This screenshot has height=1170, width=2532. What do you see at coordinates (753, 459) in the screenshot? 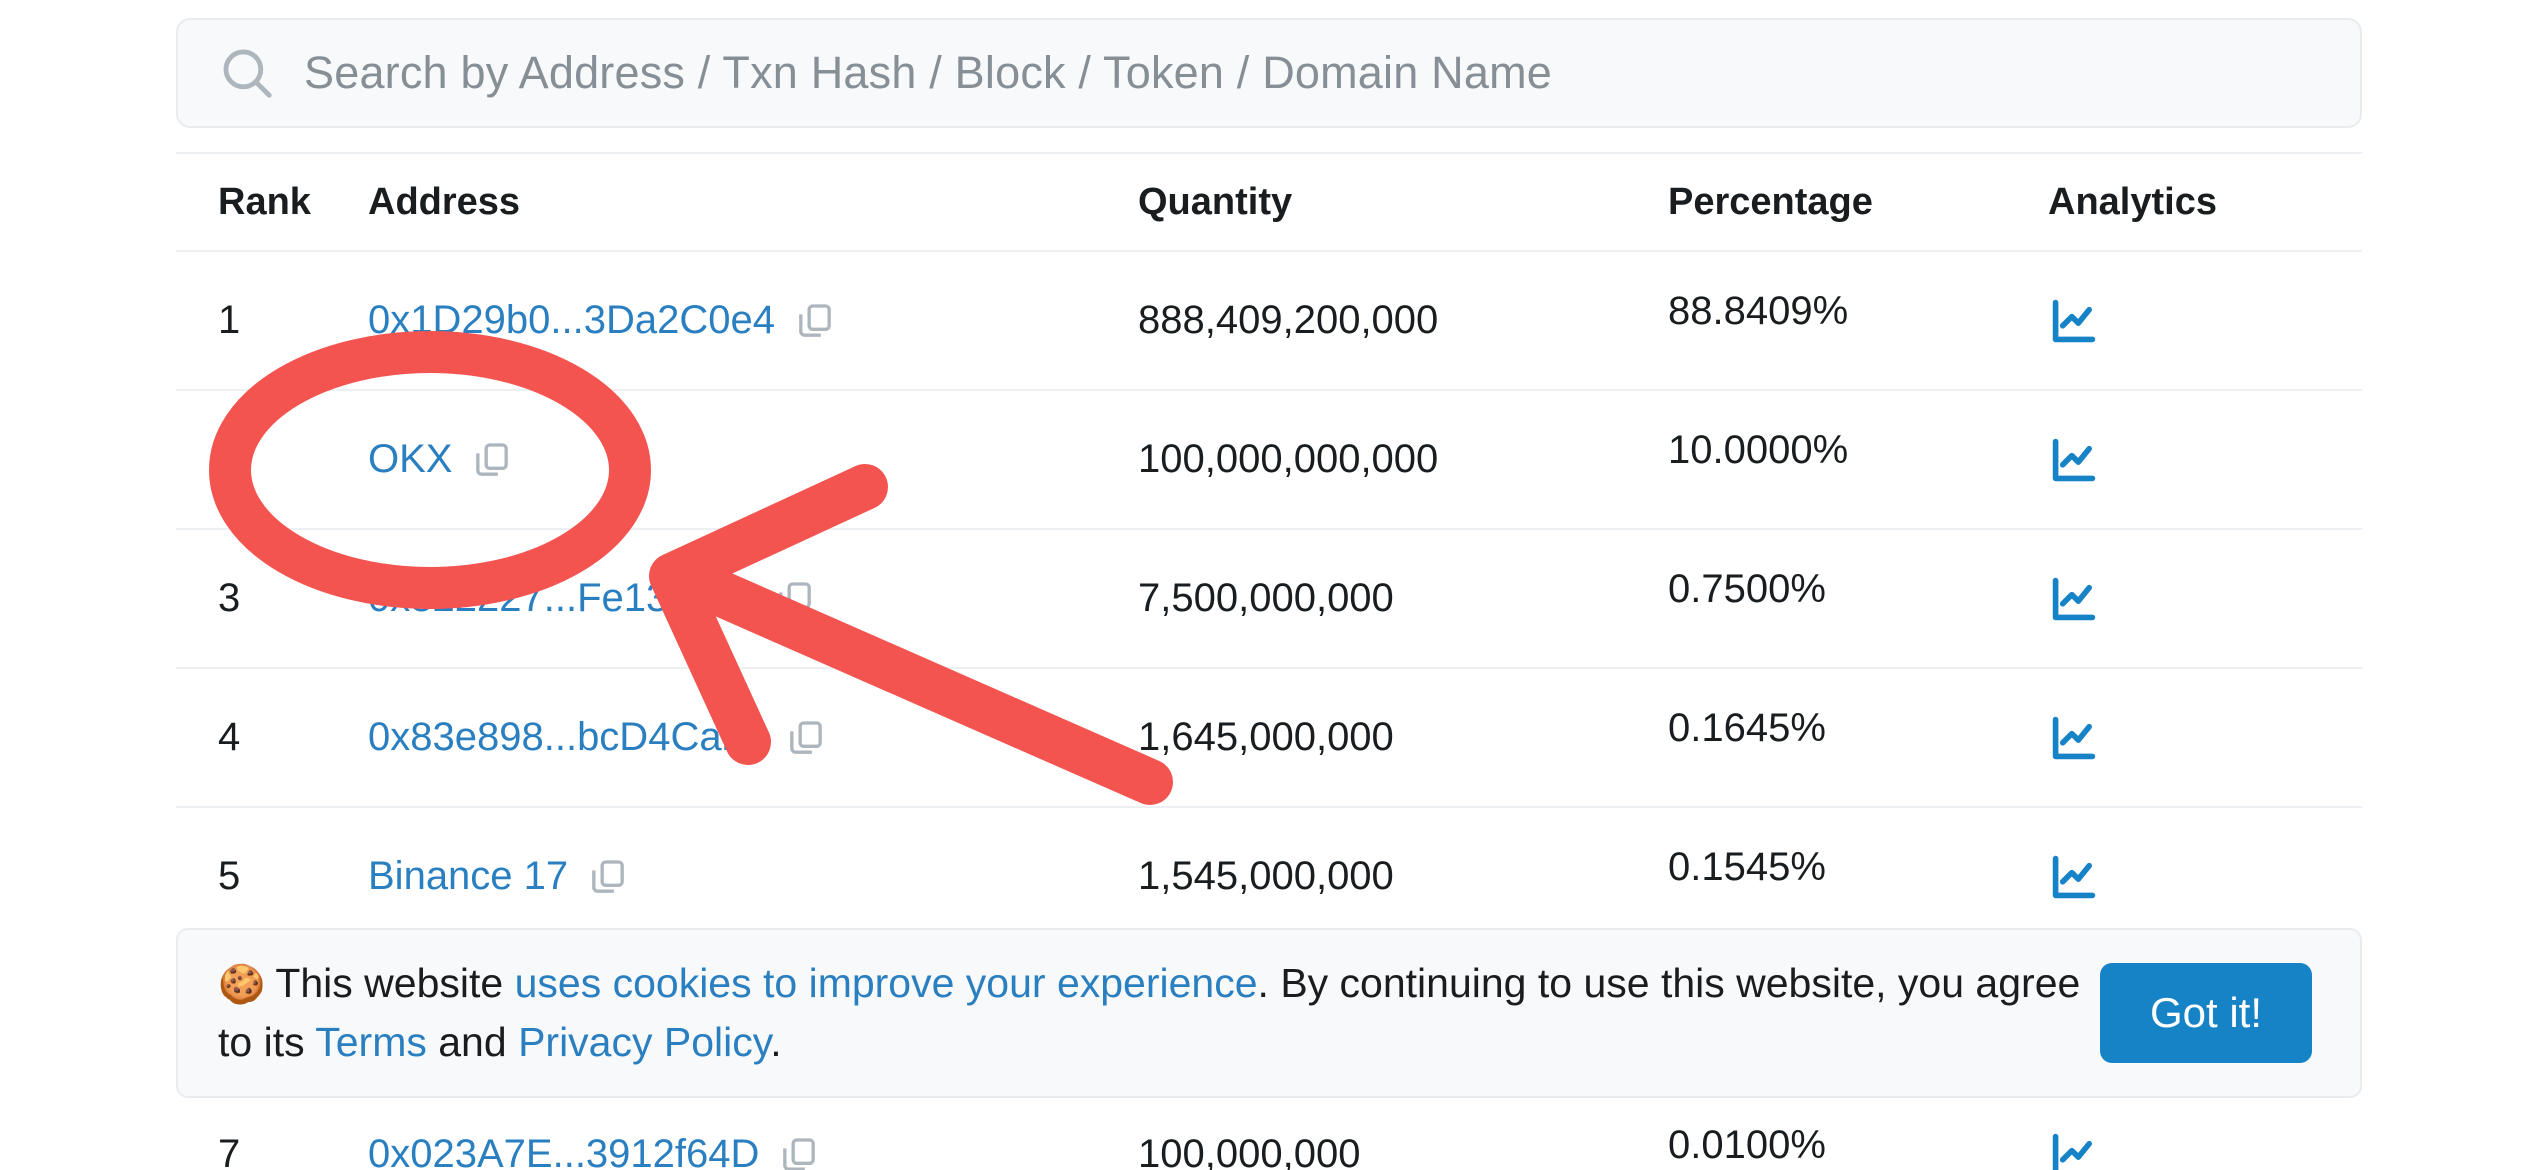
I see `cell-address: OKX` at bounding box center [753, 459].